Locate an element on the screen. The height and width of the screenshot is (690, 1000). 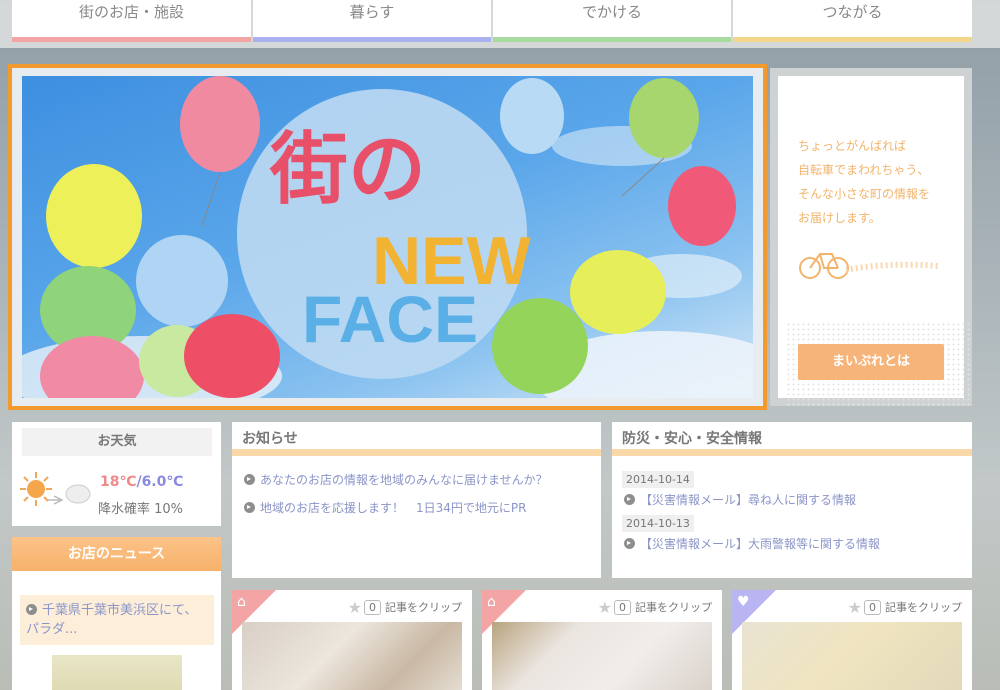
about-maipure-button: まいぷれとは is located at coordinates (871, 362).